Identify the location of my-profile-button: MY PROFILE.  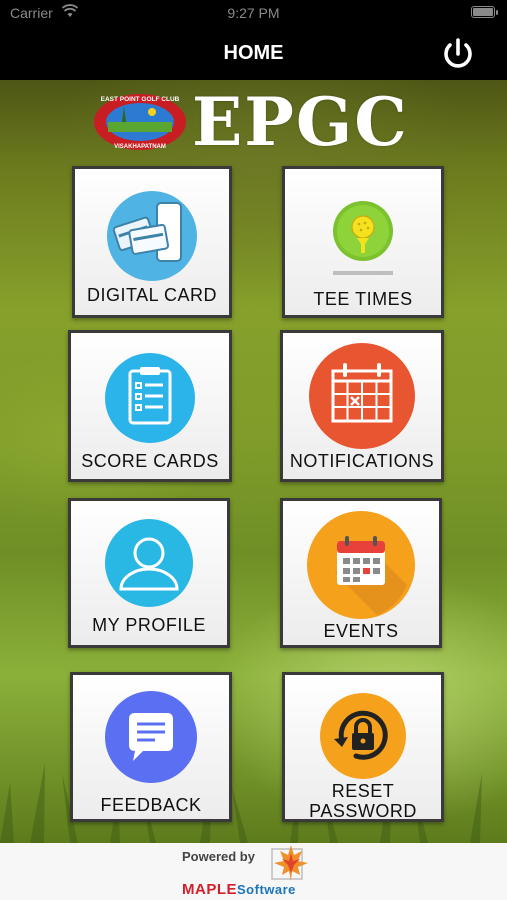
(149, 573).